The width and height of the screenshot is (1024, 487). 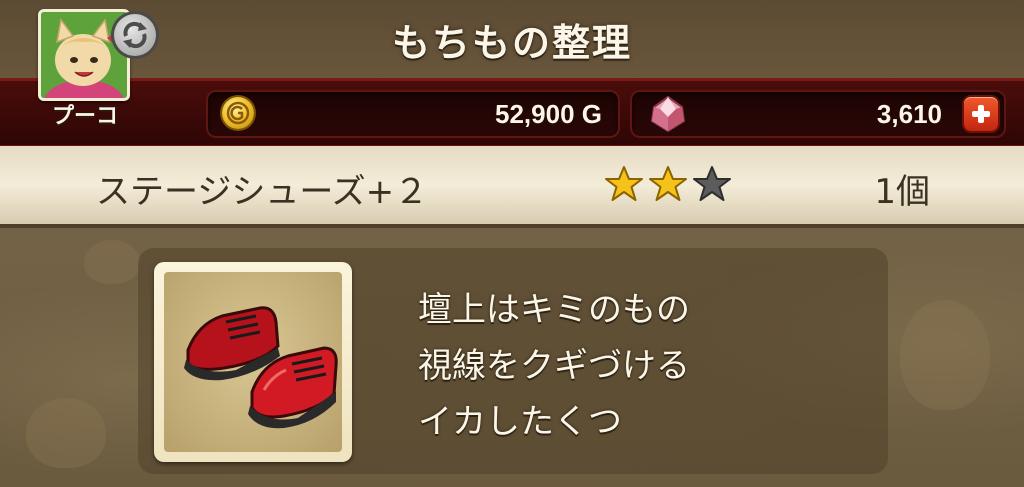 I want to click on item-image-background, so click(x=253, y=362).